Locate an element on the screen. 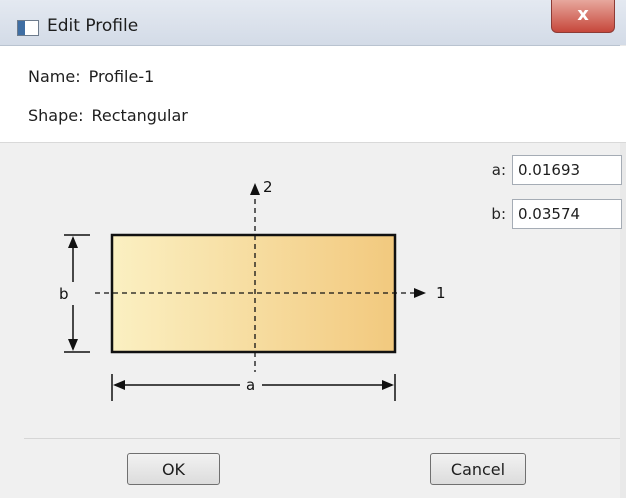  profile-rectangle is located at coordinates (253, 293).